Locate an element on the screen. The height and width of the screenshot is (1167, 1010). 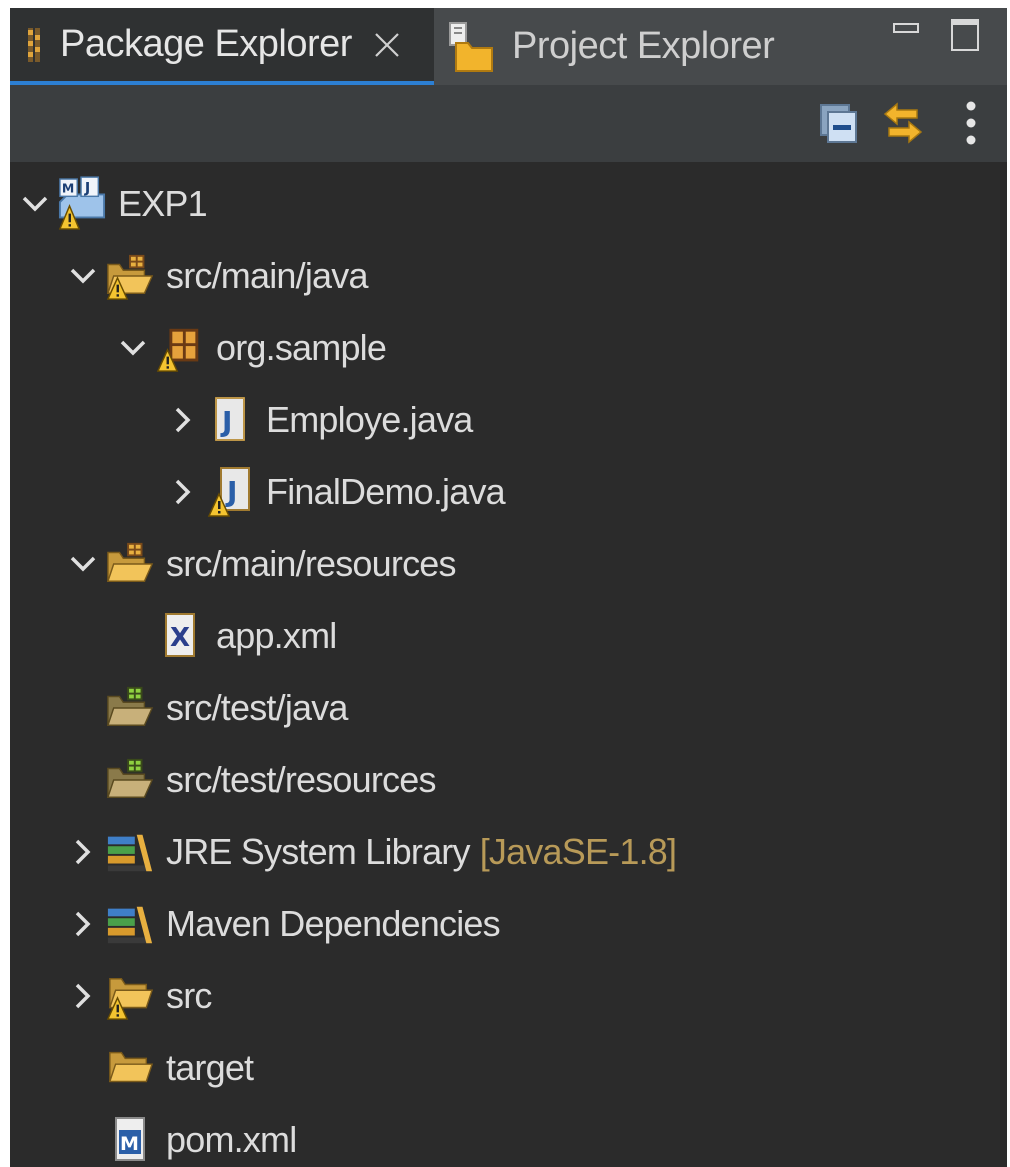
tree-item-label: Maven Dependencies is located at coordinates (333, 923).